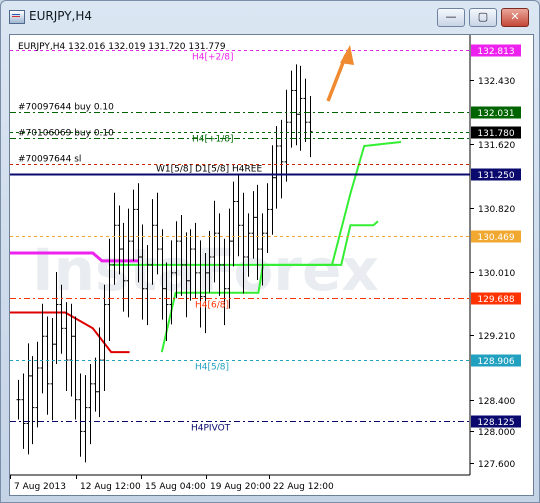 The image size is (540, 503). I want to click on price-level-label: #70097644 sl, so click(49, 160).